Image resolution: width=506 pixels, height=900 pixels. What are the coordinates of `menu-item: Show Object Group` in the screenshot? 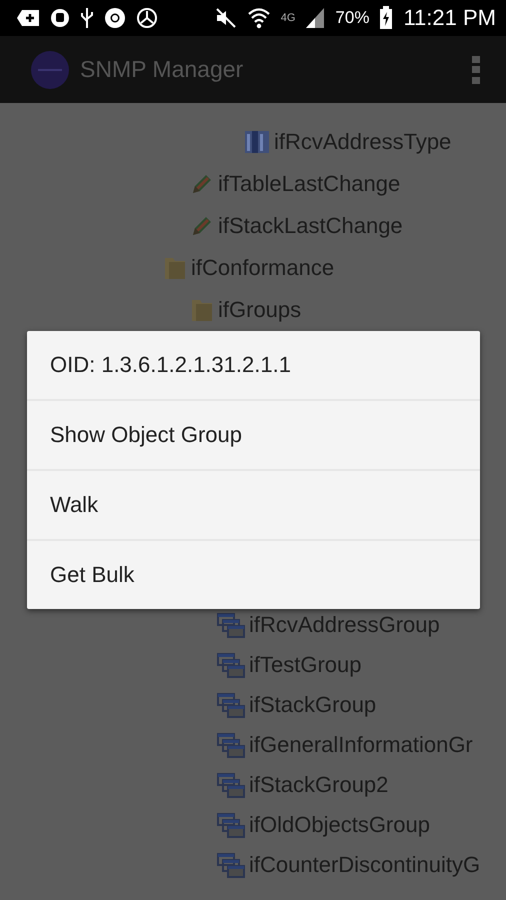 It's located at (253, 434).